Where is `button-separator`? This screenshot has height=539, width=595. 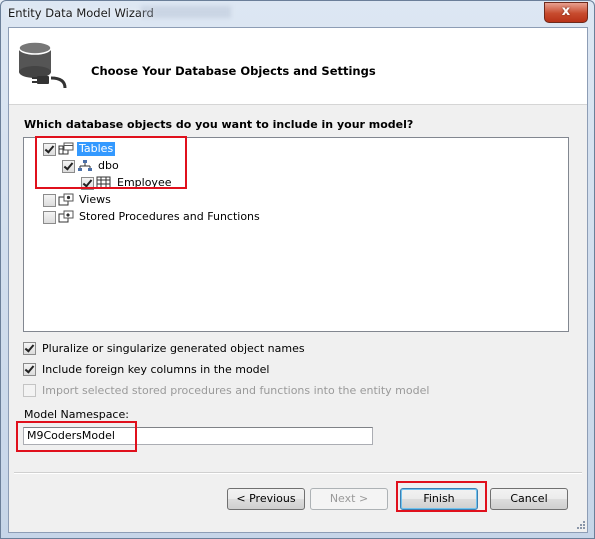
button-separator is located at coordinates (298, 473).